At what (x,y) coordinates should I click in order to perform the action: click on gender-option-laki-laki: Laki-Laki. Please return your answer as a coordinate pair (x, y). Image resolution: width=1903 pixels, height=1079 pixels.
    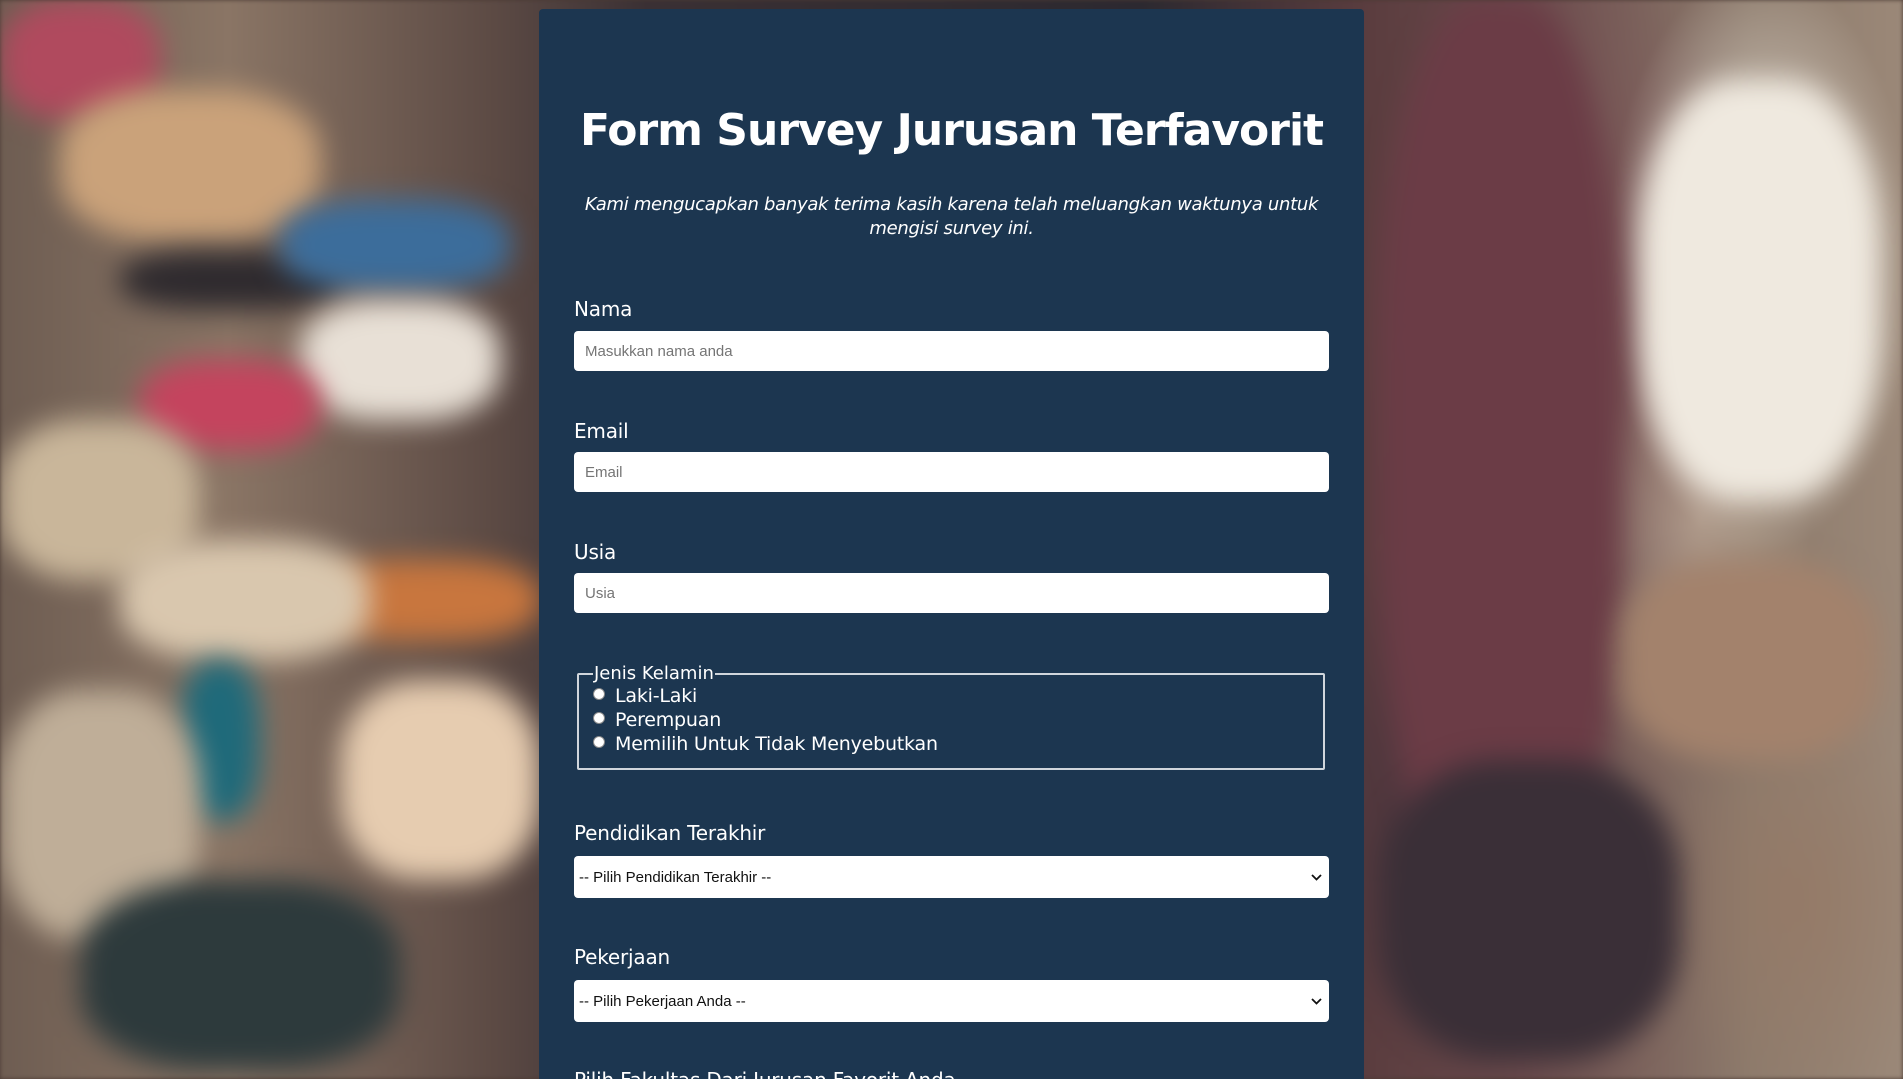
    Looking at the image, I should click on (951, 696).